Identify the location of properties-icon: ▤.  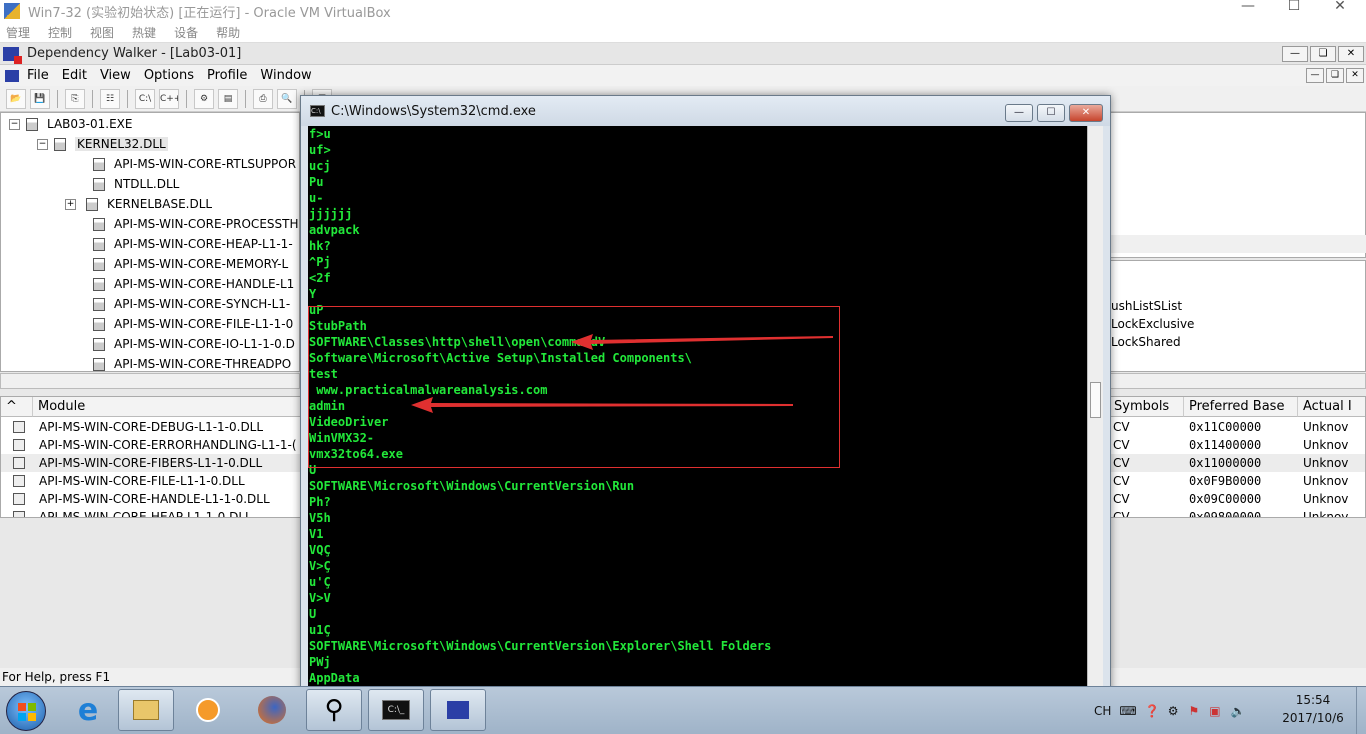
(228, 98).